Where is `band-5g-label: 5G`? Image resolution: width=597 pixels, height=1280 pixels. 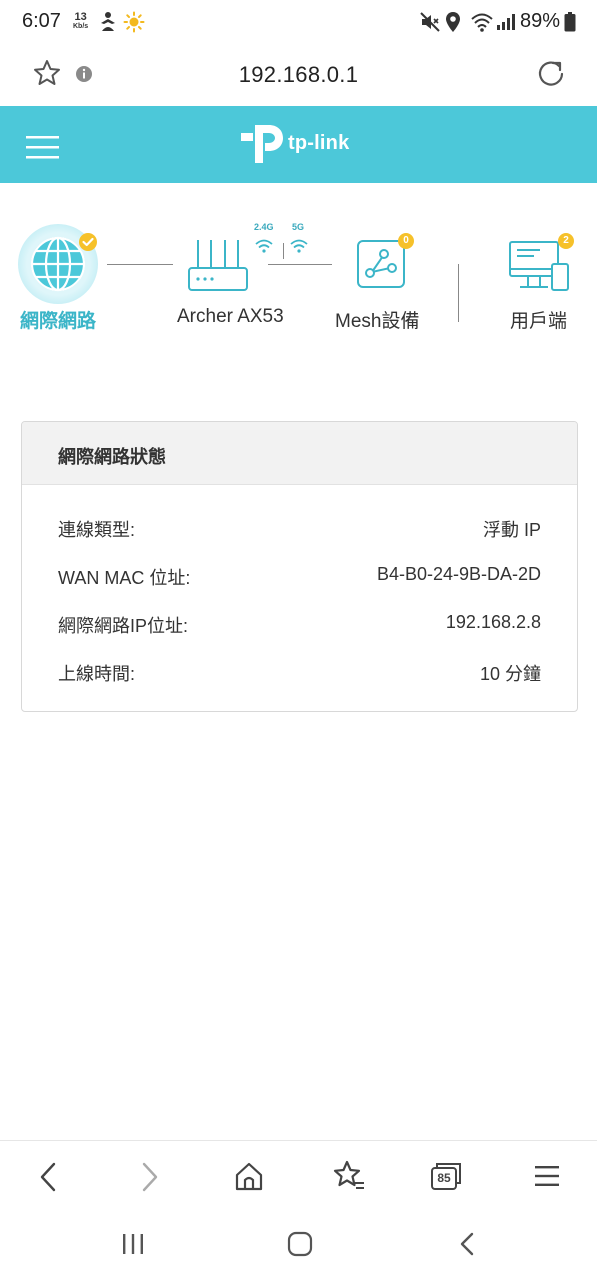
band-5g-label: 5G is located at coordinates (298, 227).